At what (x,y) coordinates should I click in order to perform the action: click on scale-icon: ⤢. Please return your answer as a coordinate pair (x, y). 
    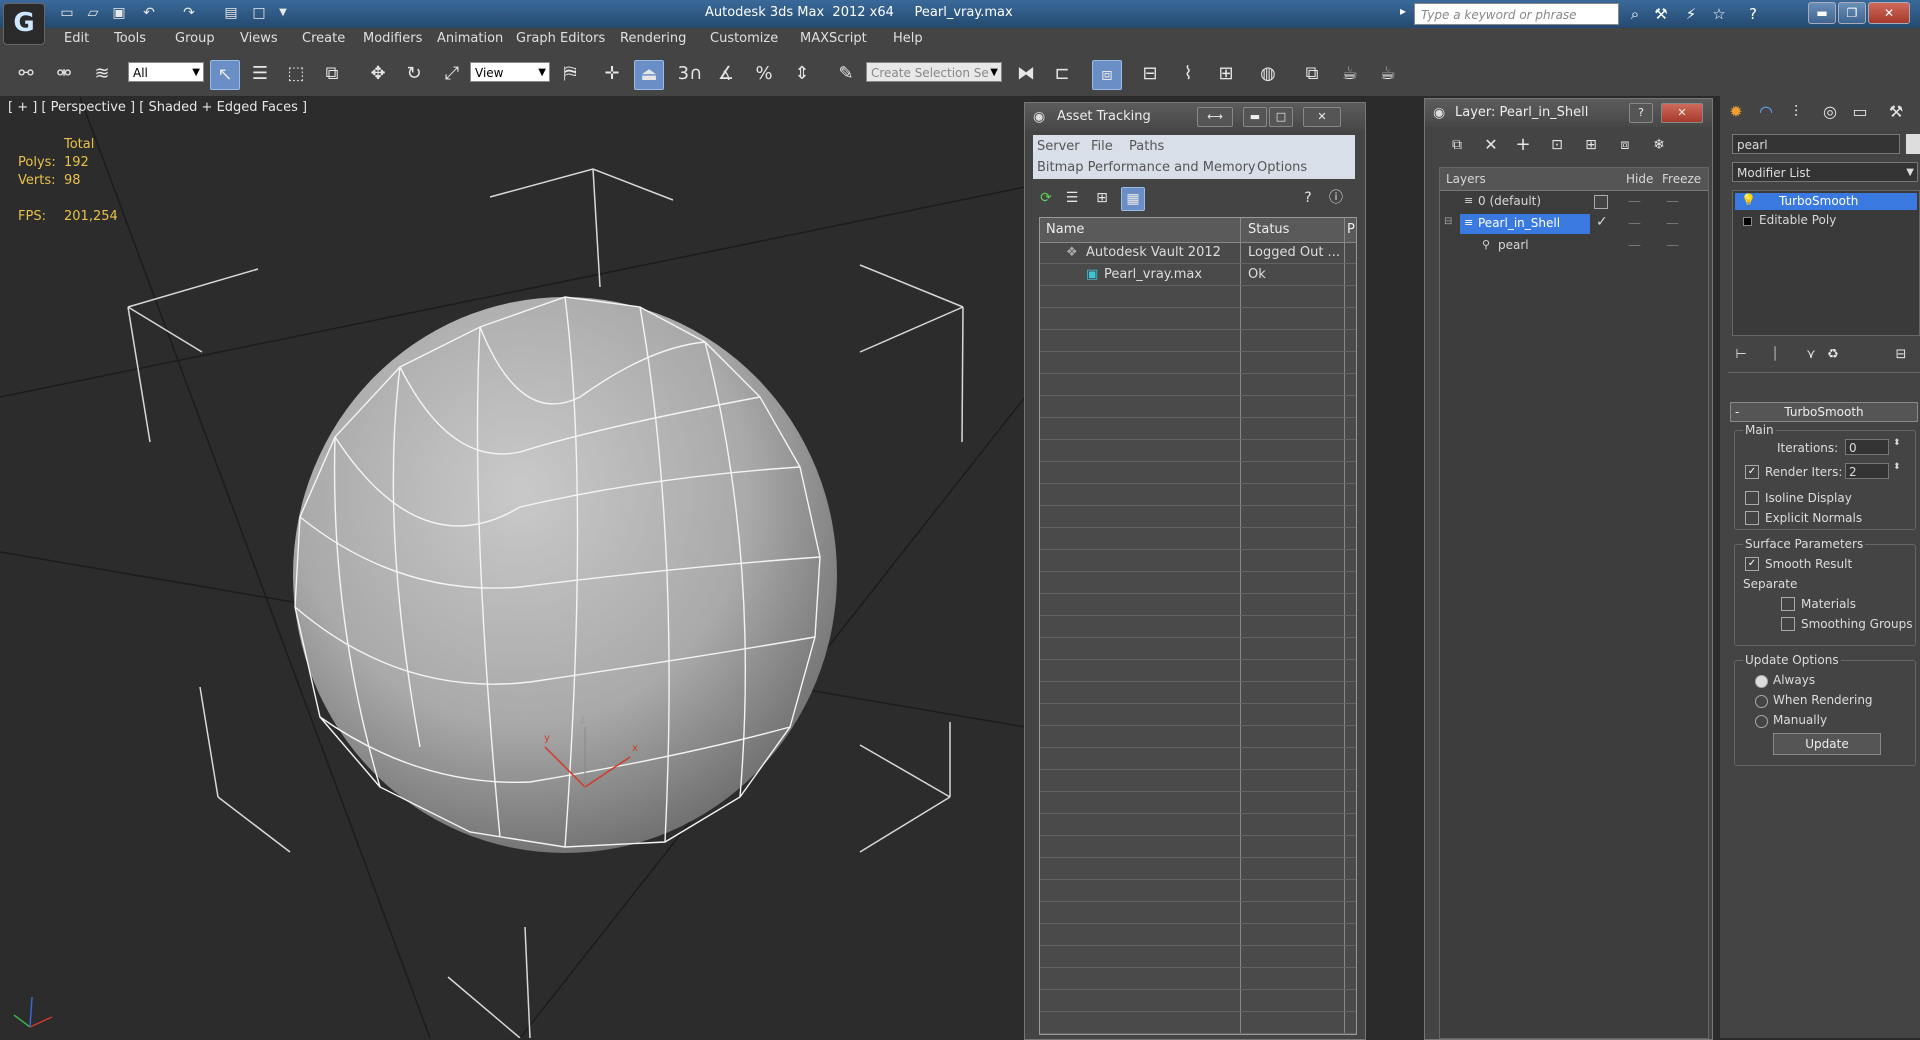
    Looking at the image, I should click on (452, 74).